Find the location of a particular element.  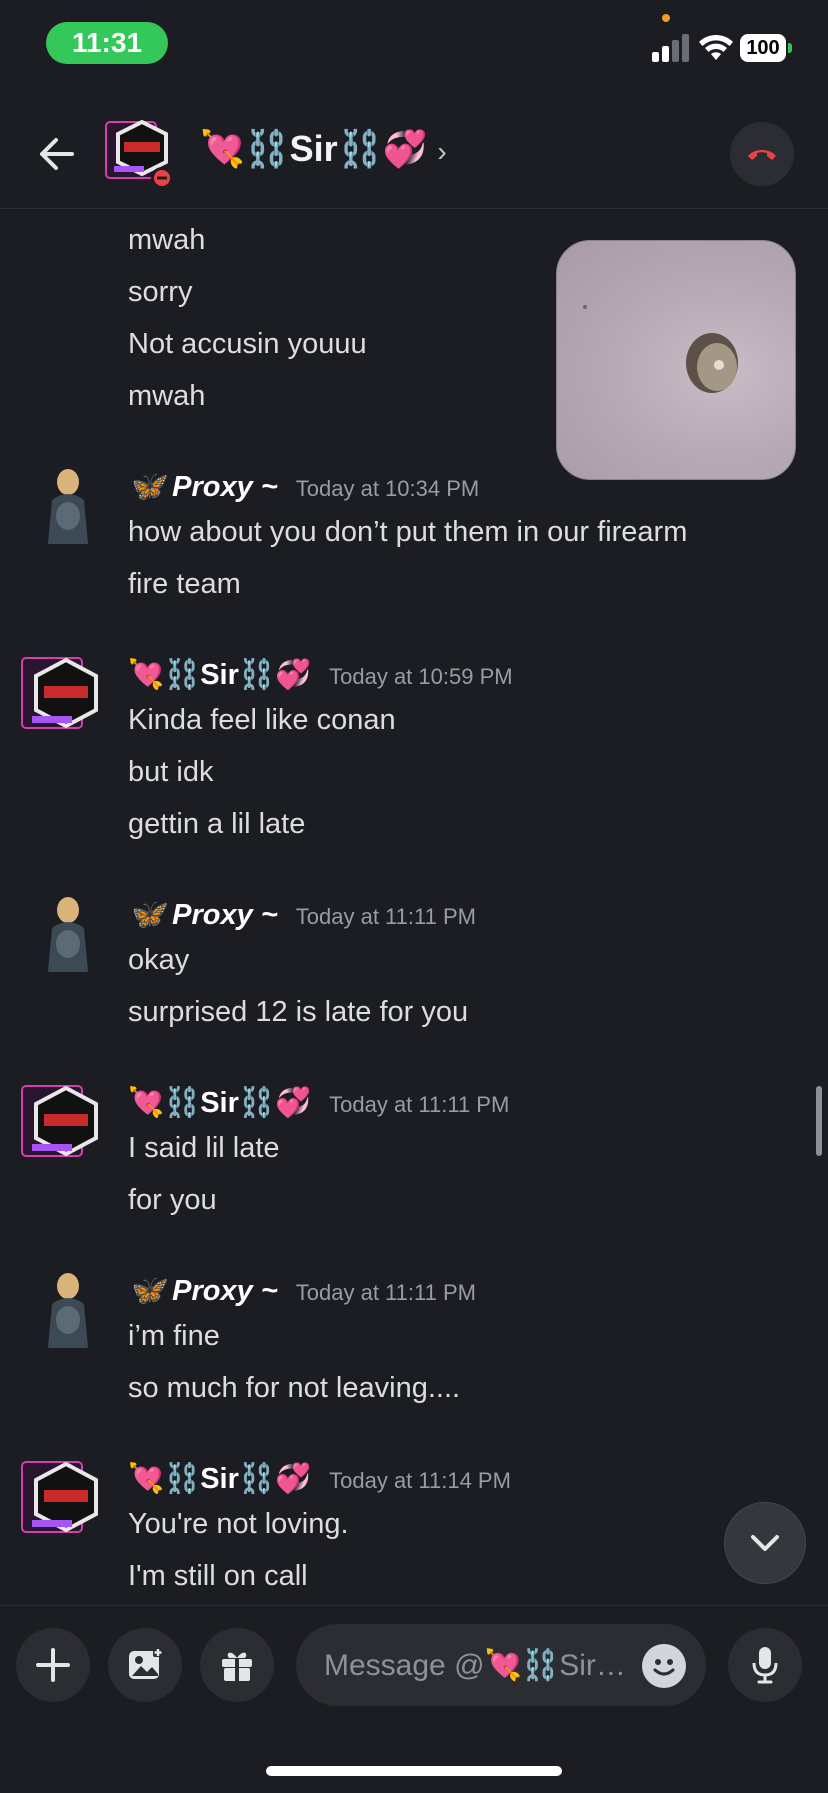

voice-message-button is located at coordinates (765, 1665).